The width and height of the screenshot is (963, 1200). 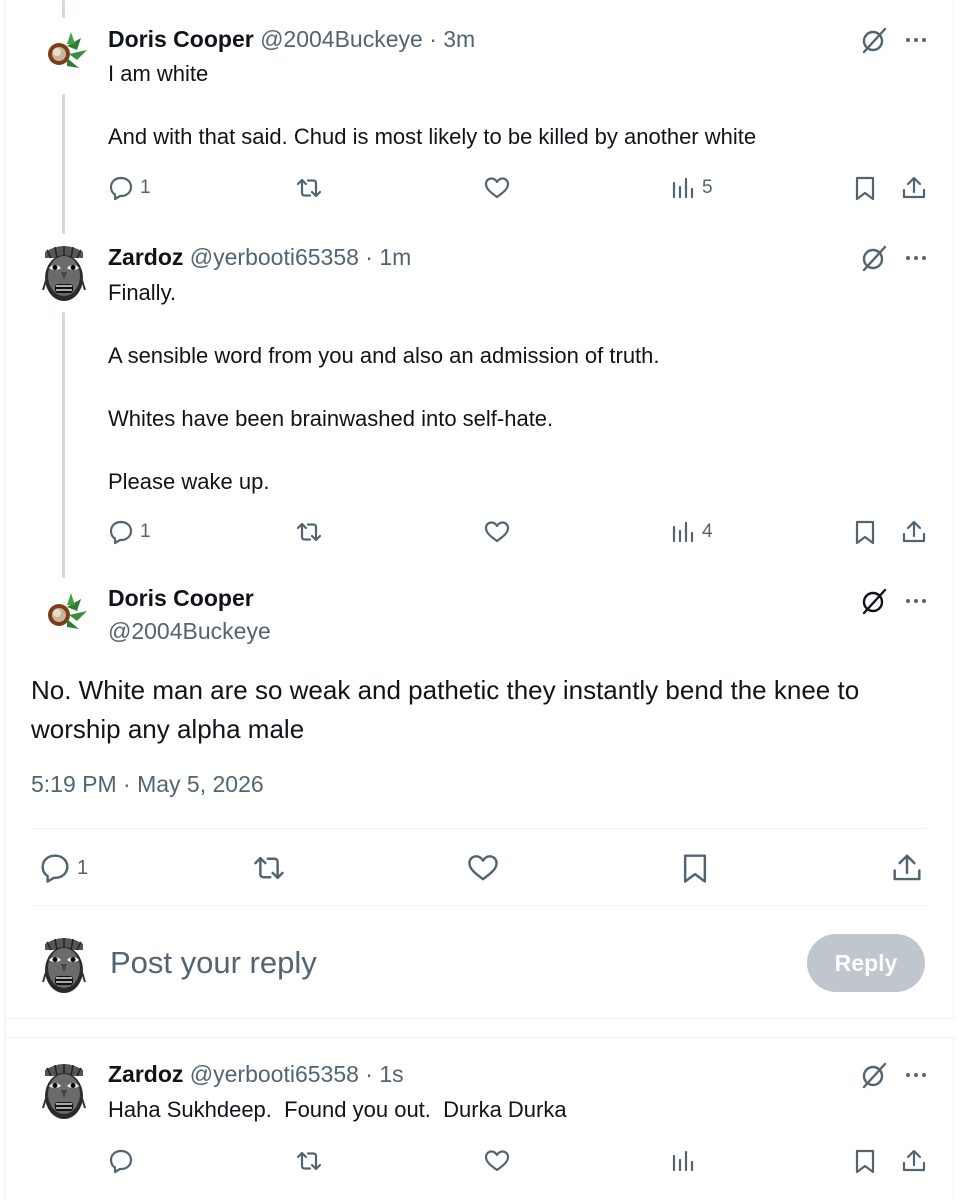 I want to click on views-button: 4, so click(x=691, y=532).